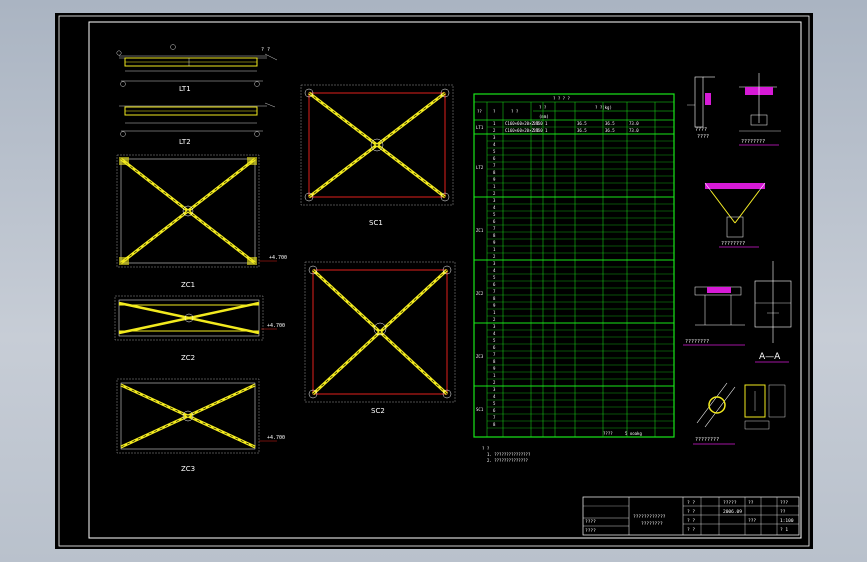  What do you see at coordinates (753, 142) in the screenshot?
I see `detail-2-caption: ????????` at bounding box center [753, 142].